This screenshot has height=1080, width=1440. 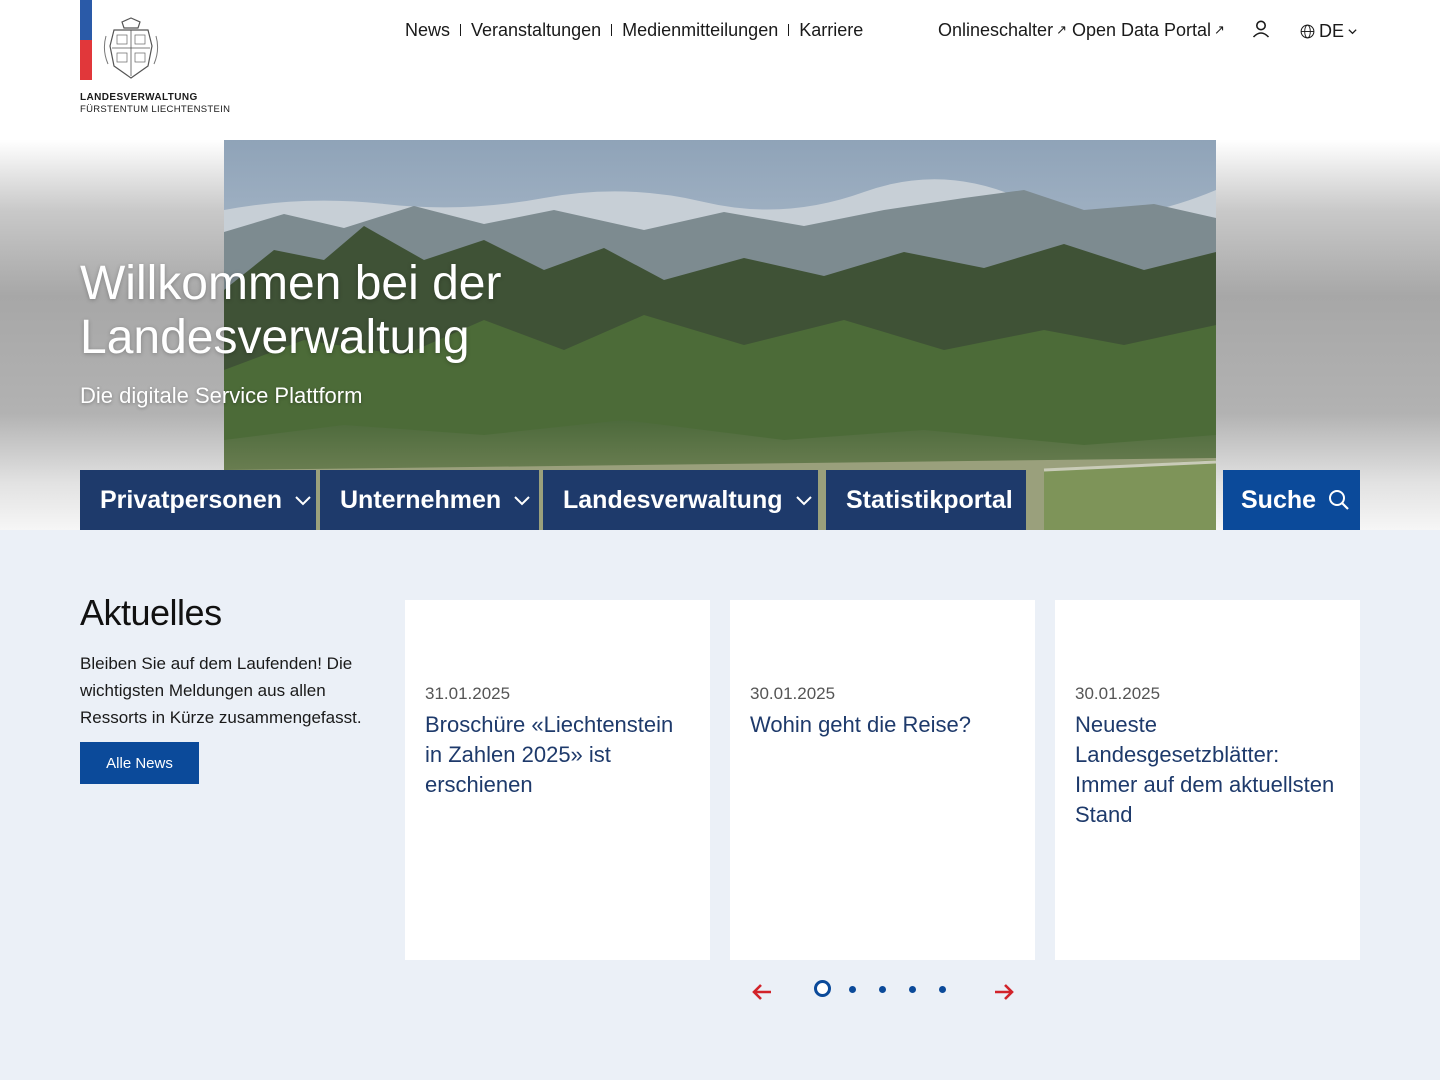 I want to click on news-heading: Aktuelles, so click(x=151, y=612).